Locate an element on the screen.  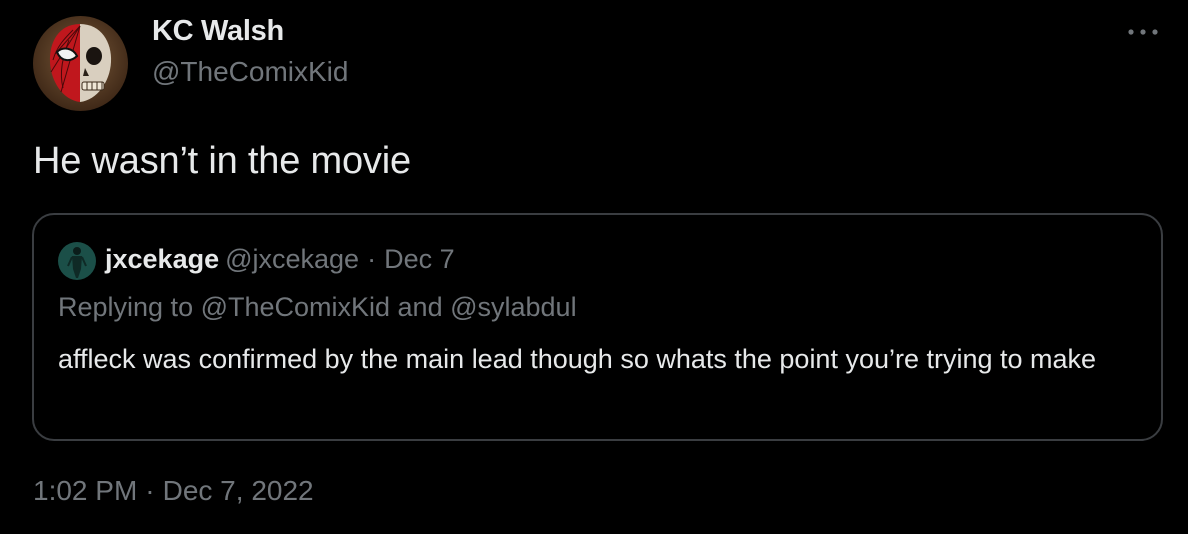
quote-date: Dec 7 is located at coordinates (419, 259).